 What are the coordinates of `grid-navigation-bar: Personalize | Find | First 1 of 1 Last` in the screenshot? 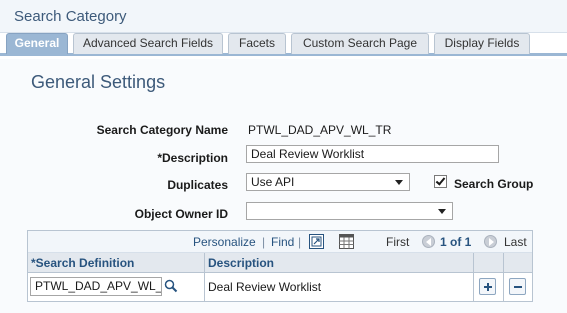 It's located at (280, 242).